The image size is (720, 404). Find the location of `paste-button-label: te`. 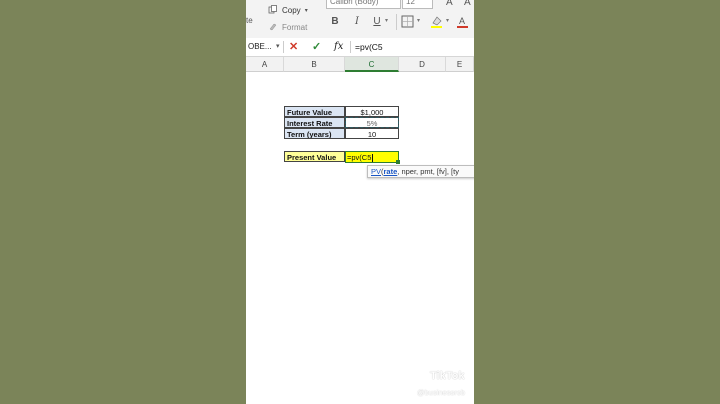

paste-button-label: te is located at coordinates (249, 20).